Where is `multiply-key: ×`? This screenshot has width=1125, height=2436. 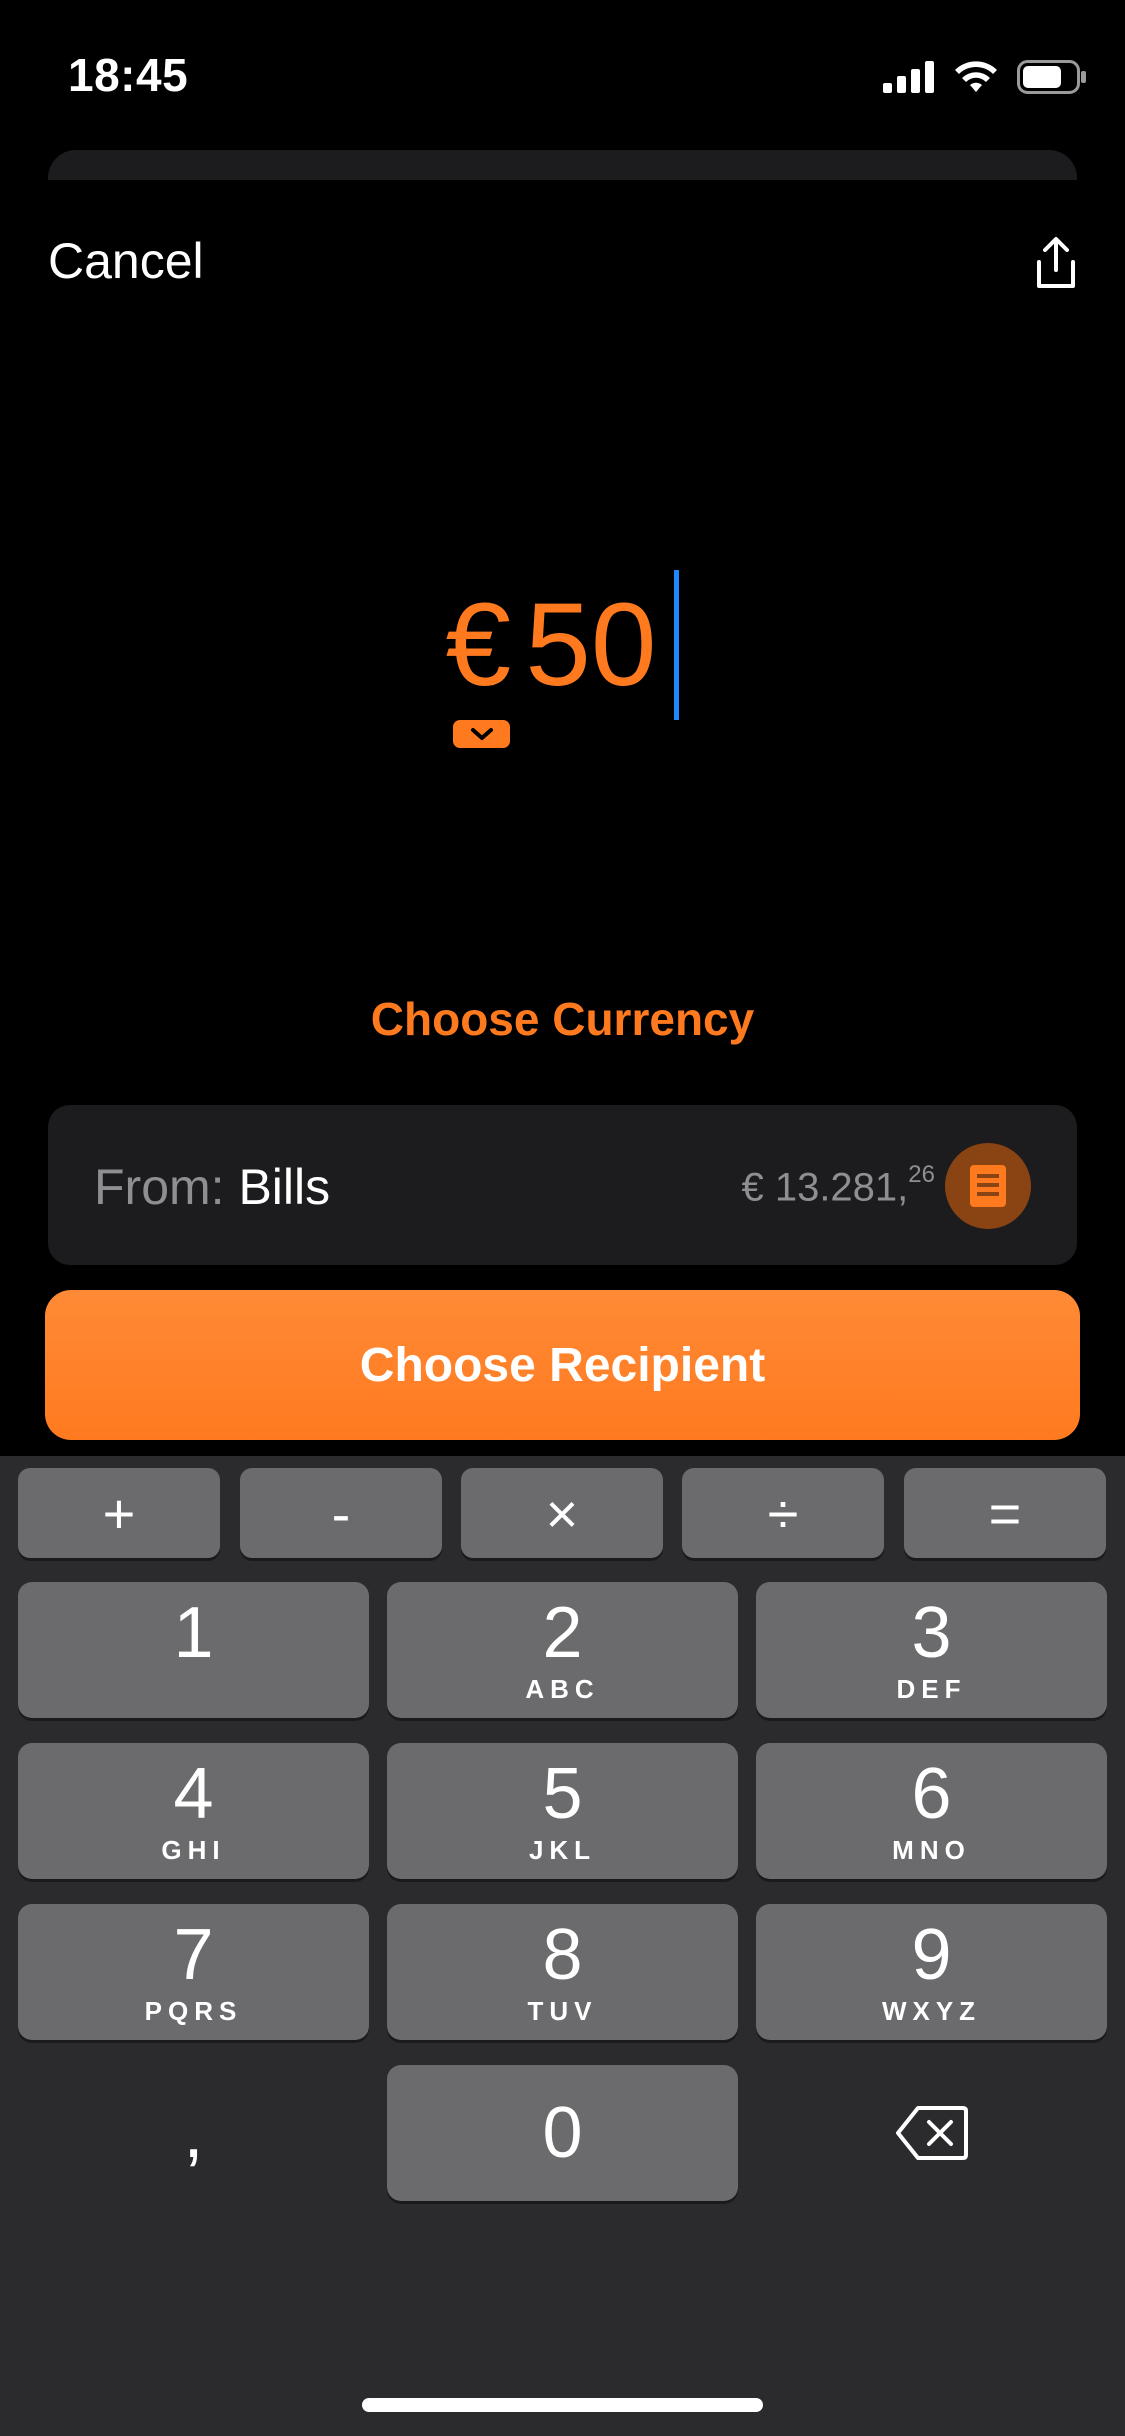 multiply-key: × is located at coordinates (562, 1513).